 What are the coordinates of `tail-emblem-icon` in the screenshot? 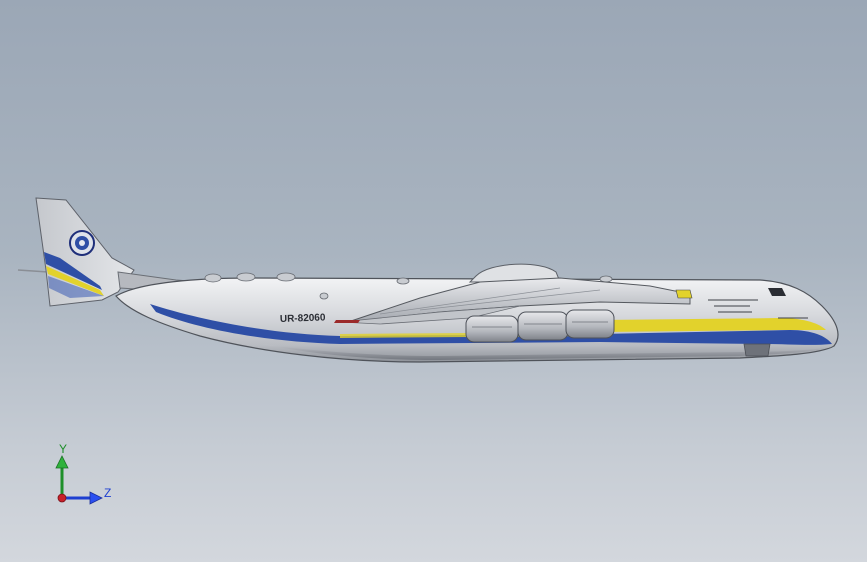 It's located at (82, 243).